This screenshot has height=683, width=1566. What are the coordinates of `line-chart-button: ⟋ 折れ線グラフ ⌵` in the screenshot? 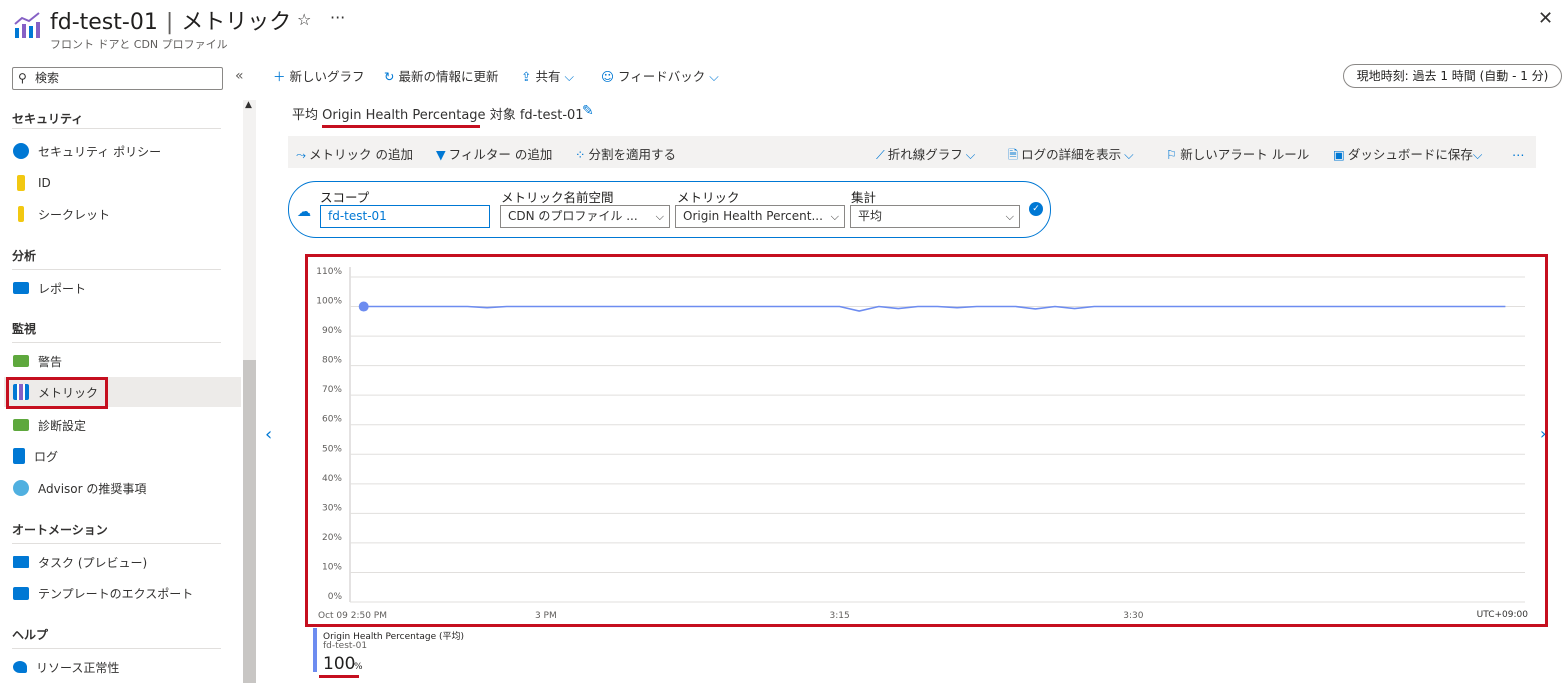 It's located at (927, 153).